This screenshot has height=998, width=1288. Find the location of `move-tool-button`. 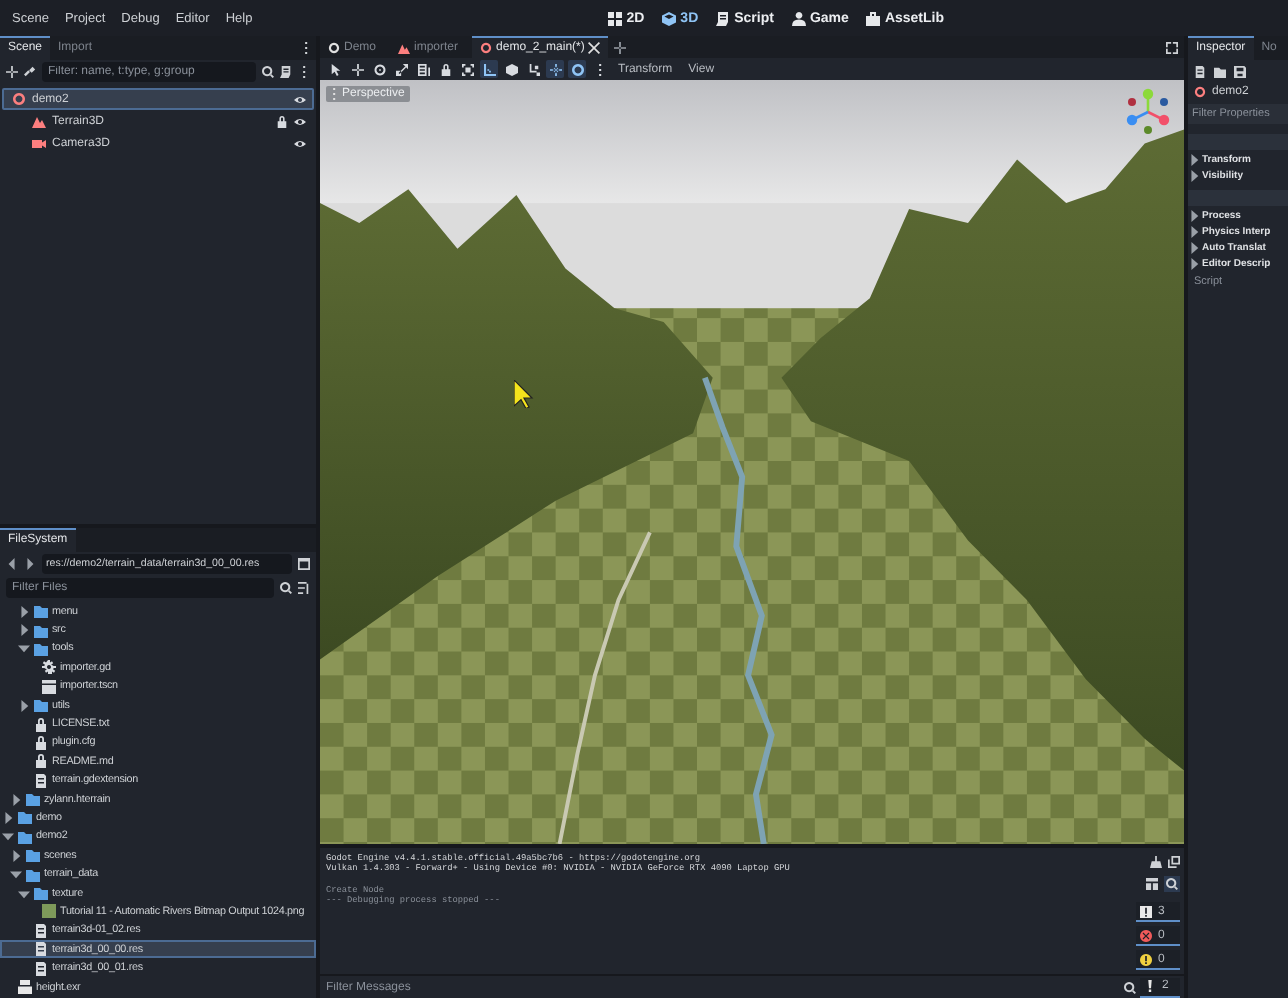

move-tool-button is located at coordinates (357, 69).